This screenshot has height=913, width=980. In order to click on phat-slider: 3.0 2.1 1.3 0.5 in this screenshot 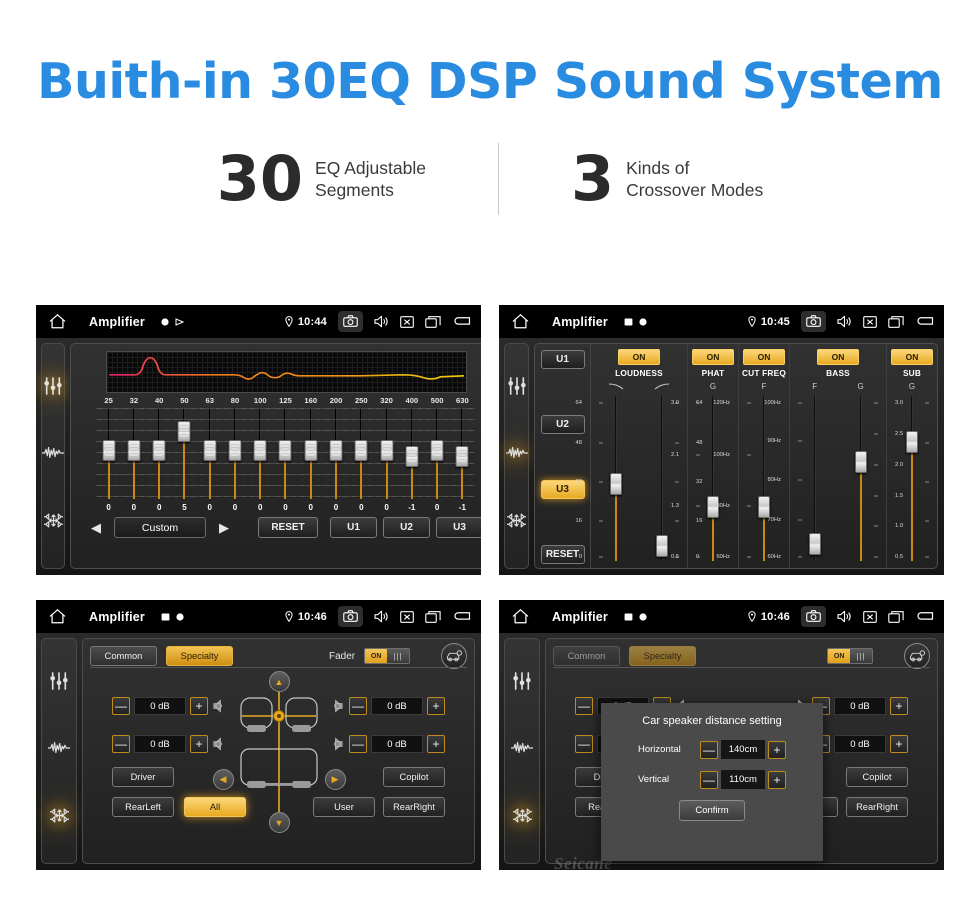, I will do `click(703, 478)`.